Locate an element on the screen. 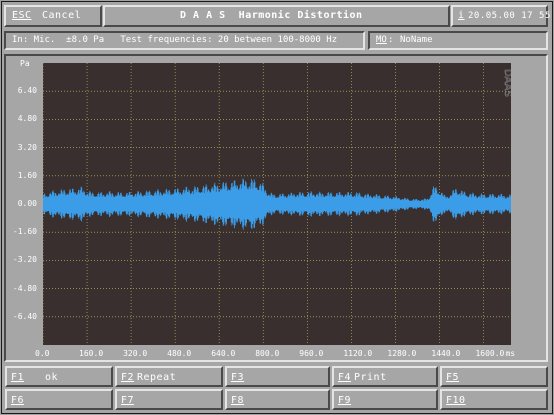 This screenshot has width=554, height=415. x-tick-label: 800.0 is located at coordinates (267, 353).